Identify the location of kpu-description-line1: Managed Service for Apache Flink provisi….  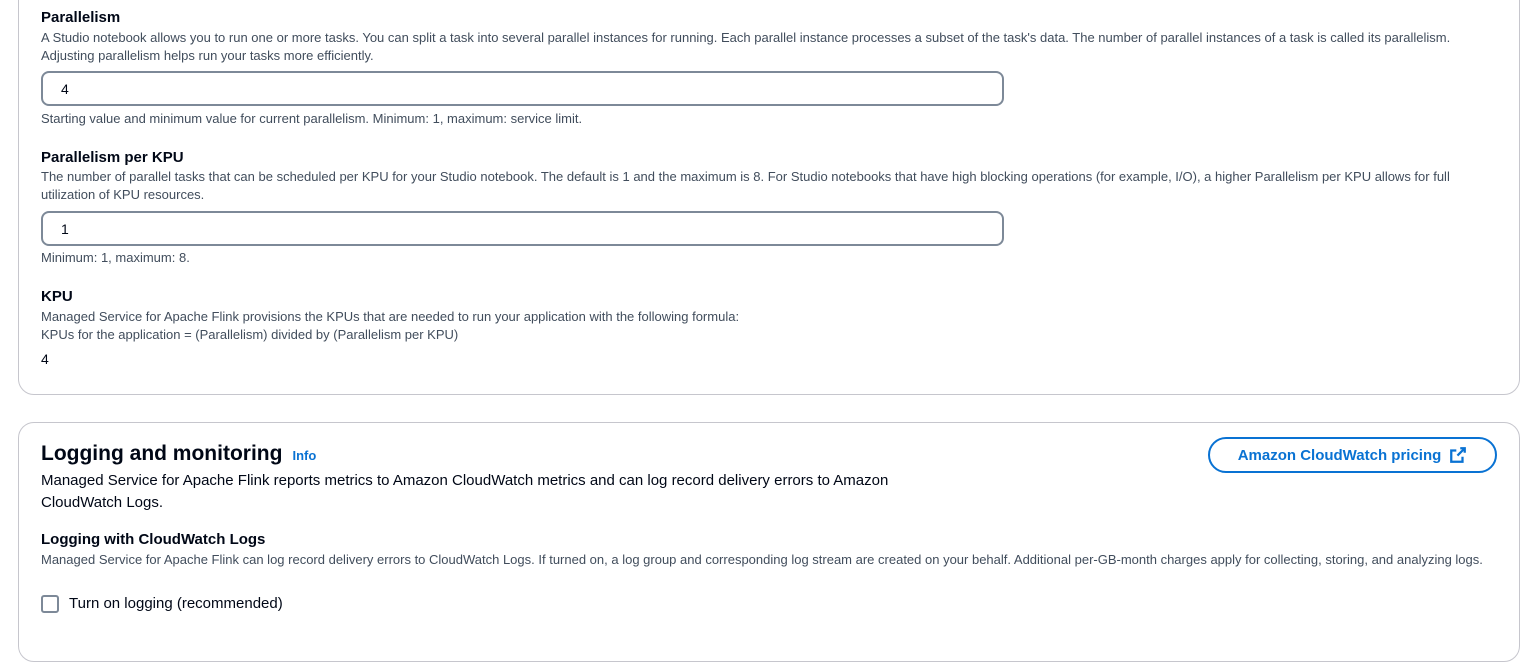
(390, 316).